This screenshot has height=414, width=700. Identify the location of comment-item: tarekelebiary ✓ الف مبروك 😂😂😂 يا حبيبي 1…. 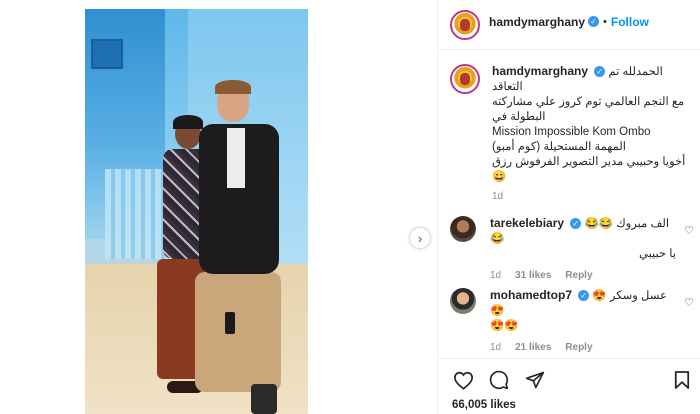
(572, 248).